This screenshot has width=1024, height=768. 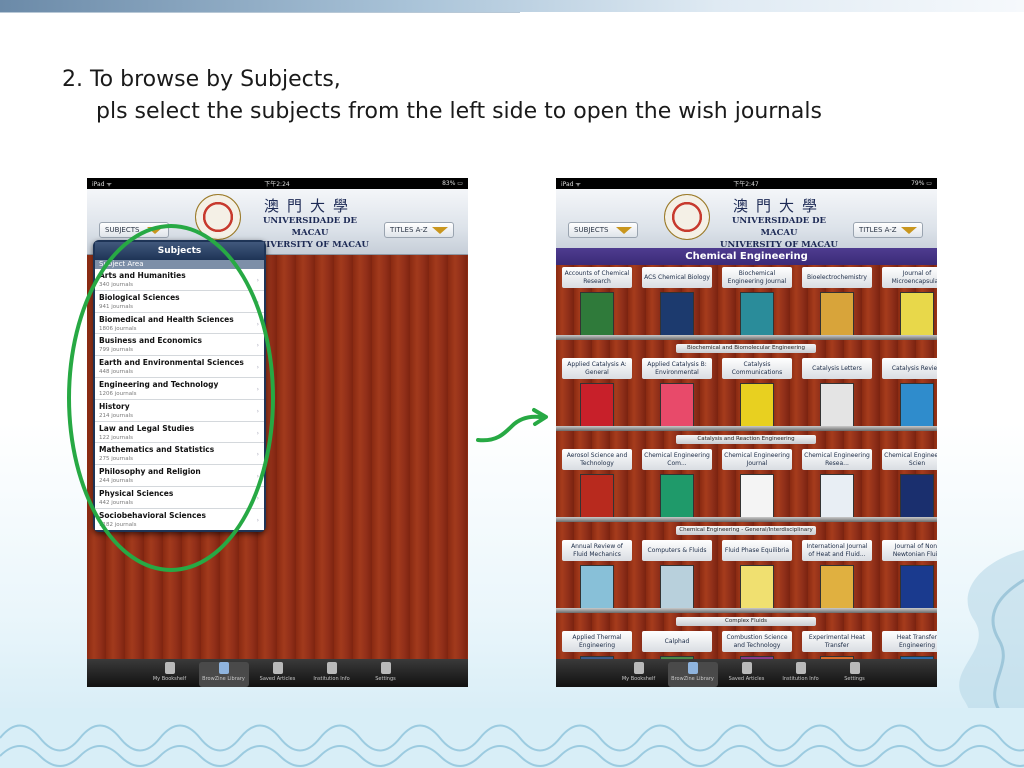 What do you see at coordinates (757, 459) in the screenshot?
I see `journal-title-label: Chemical Engineering Journal` at bounding box center [757, 459].